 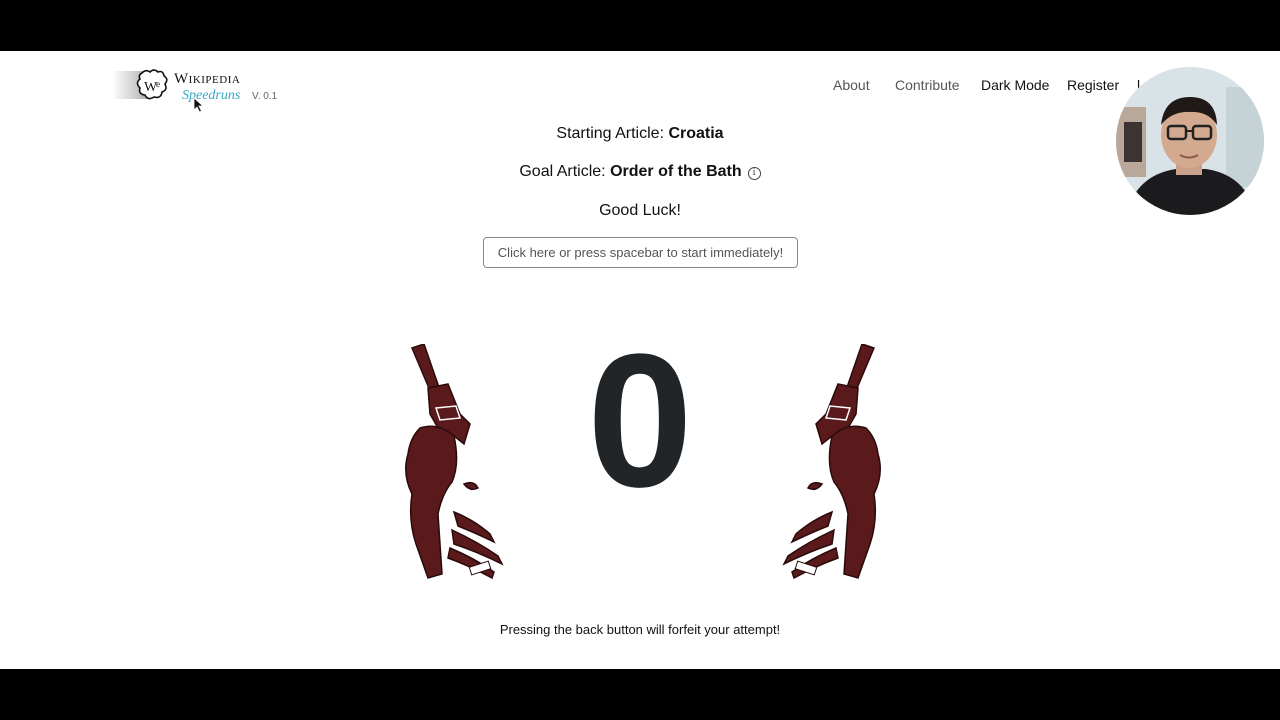 I want to click on top-nav: About Contribute Dark Mode Register l, so click(x=640, y=87).